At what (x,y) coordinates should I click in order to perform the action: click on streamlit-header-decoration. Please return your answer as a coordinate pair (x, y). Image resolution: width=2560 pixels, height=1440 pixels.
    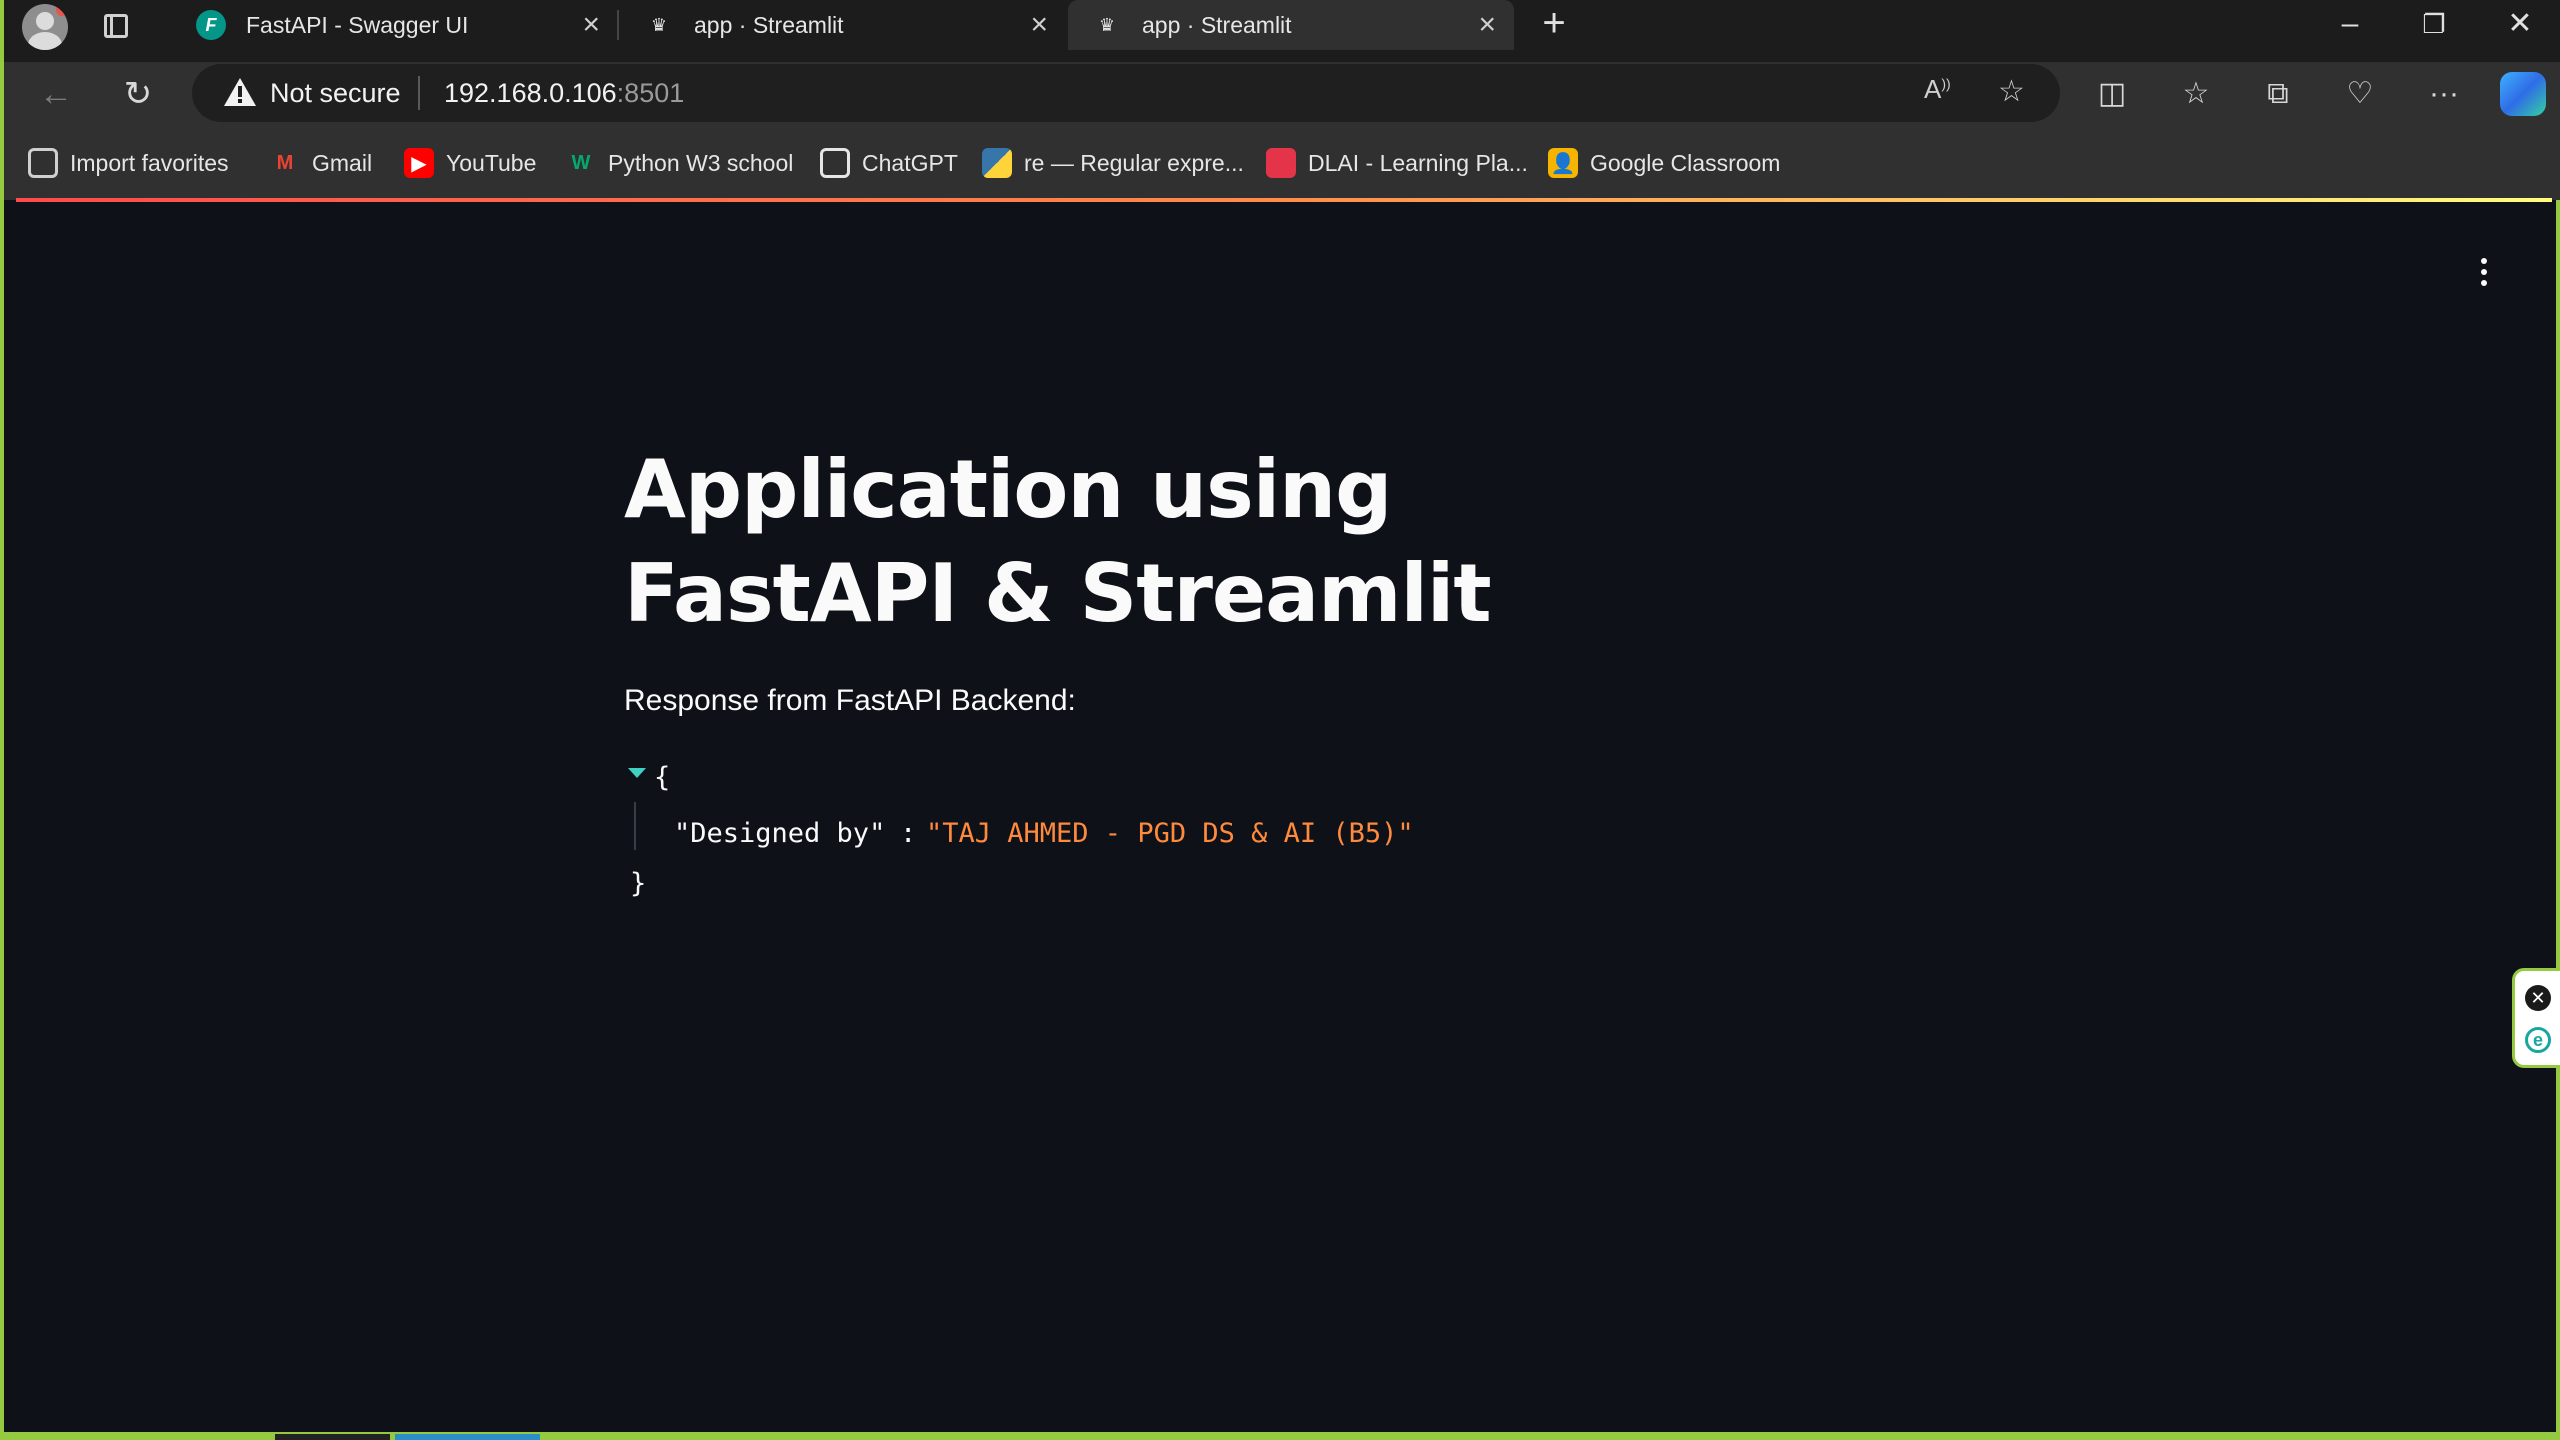
    Looking at the image, I should click on (1284, 200).